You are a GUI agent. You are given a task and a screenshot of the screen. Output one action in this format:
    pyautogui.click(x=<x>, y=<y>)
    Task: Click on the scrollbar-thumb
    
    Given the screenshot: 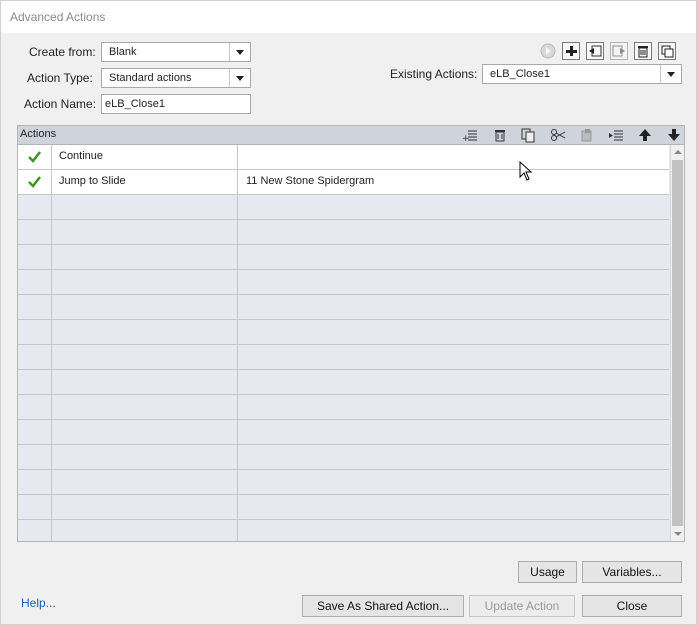 What is the action you would take?
    pyautogui.click(x=677, y=343)
    